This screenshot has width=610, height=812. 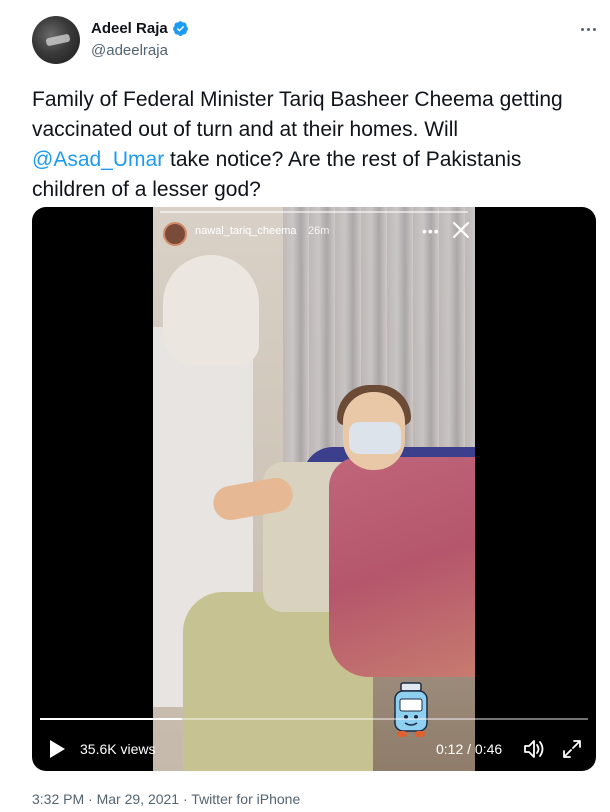 I want to click on story-progress-bar, so click(x=314, y=212).